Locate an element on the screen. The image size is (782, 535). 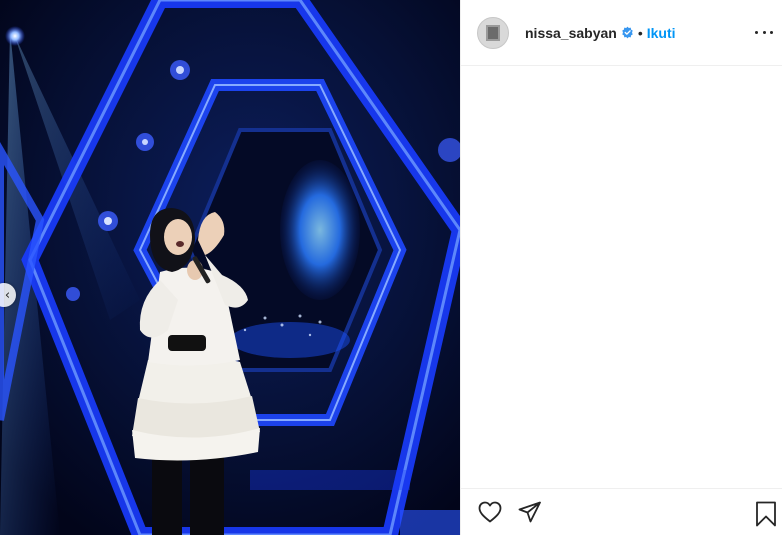
action-bar is located at coordinates (621, 511).